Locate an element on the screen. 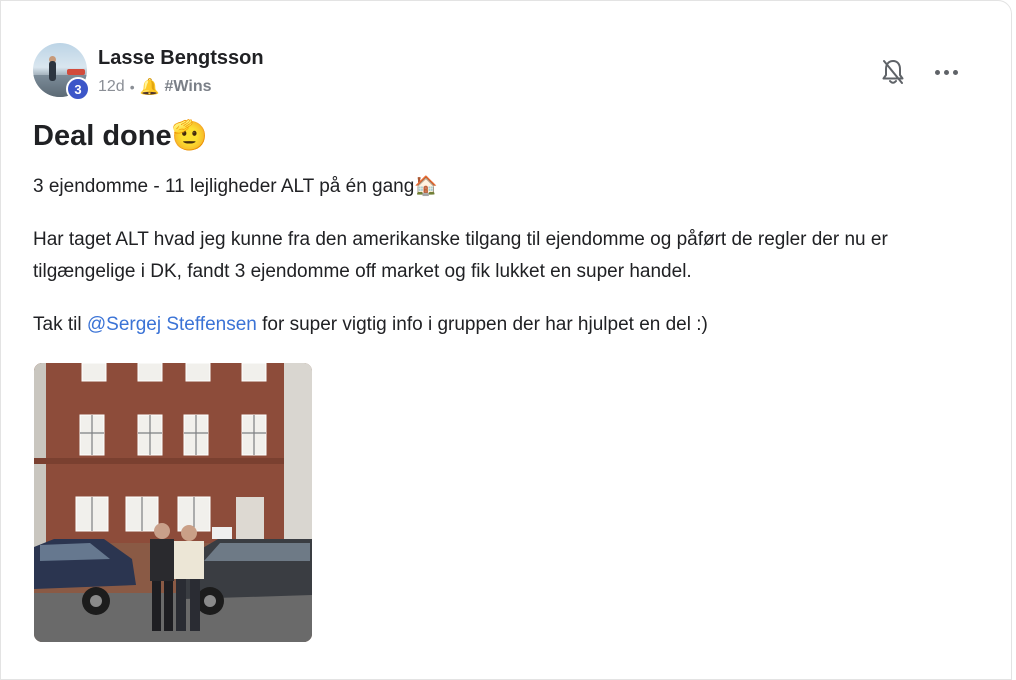 The height and width of the screenshot is (680, 1016). building-photo is located at coordinates (173, 502).